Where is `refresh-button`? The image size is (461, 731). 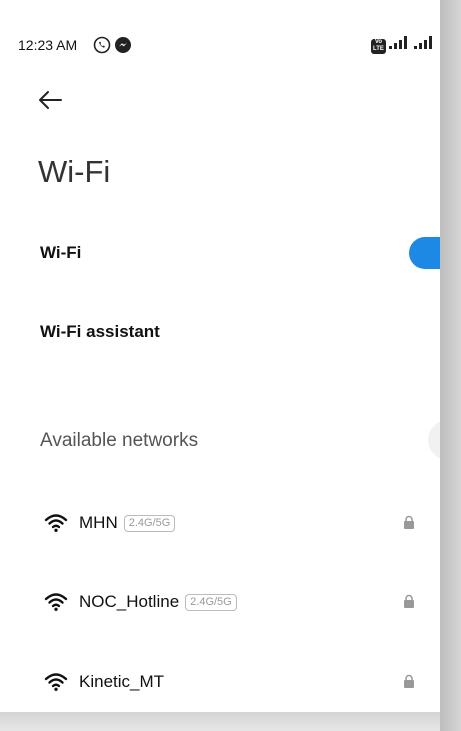
refresh-button is located at coordinates (434, 440).